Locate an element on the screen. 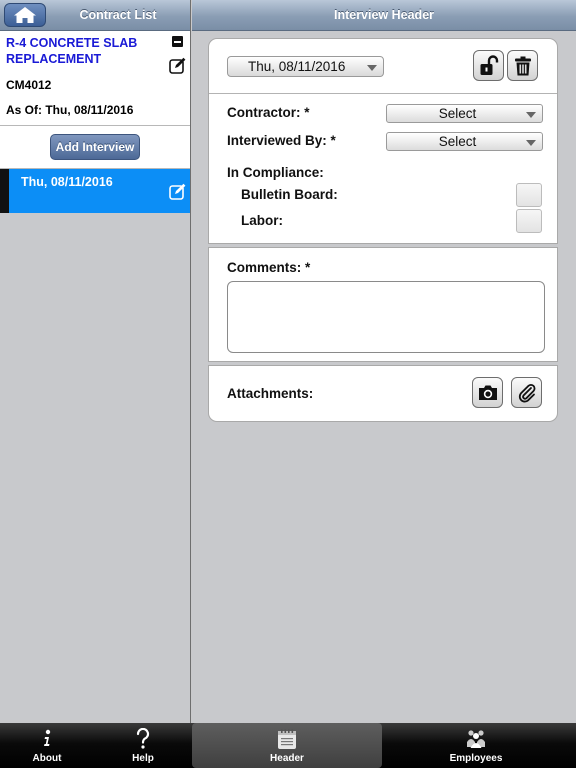  unlock-button is located at coordinates (488, 65).